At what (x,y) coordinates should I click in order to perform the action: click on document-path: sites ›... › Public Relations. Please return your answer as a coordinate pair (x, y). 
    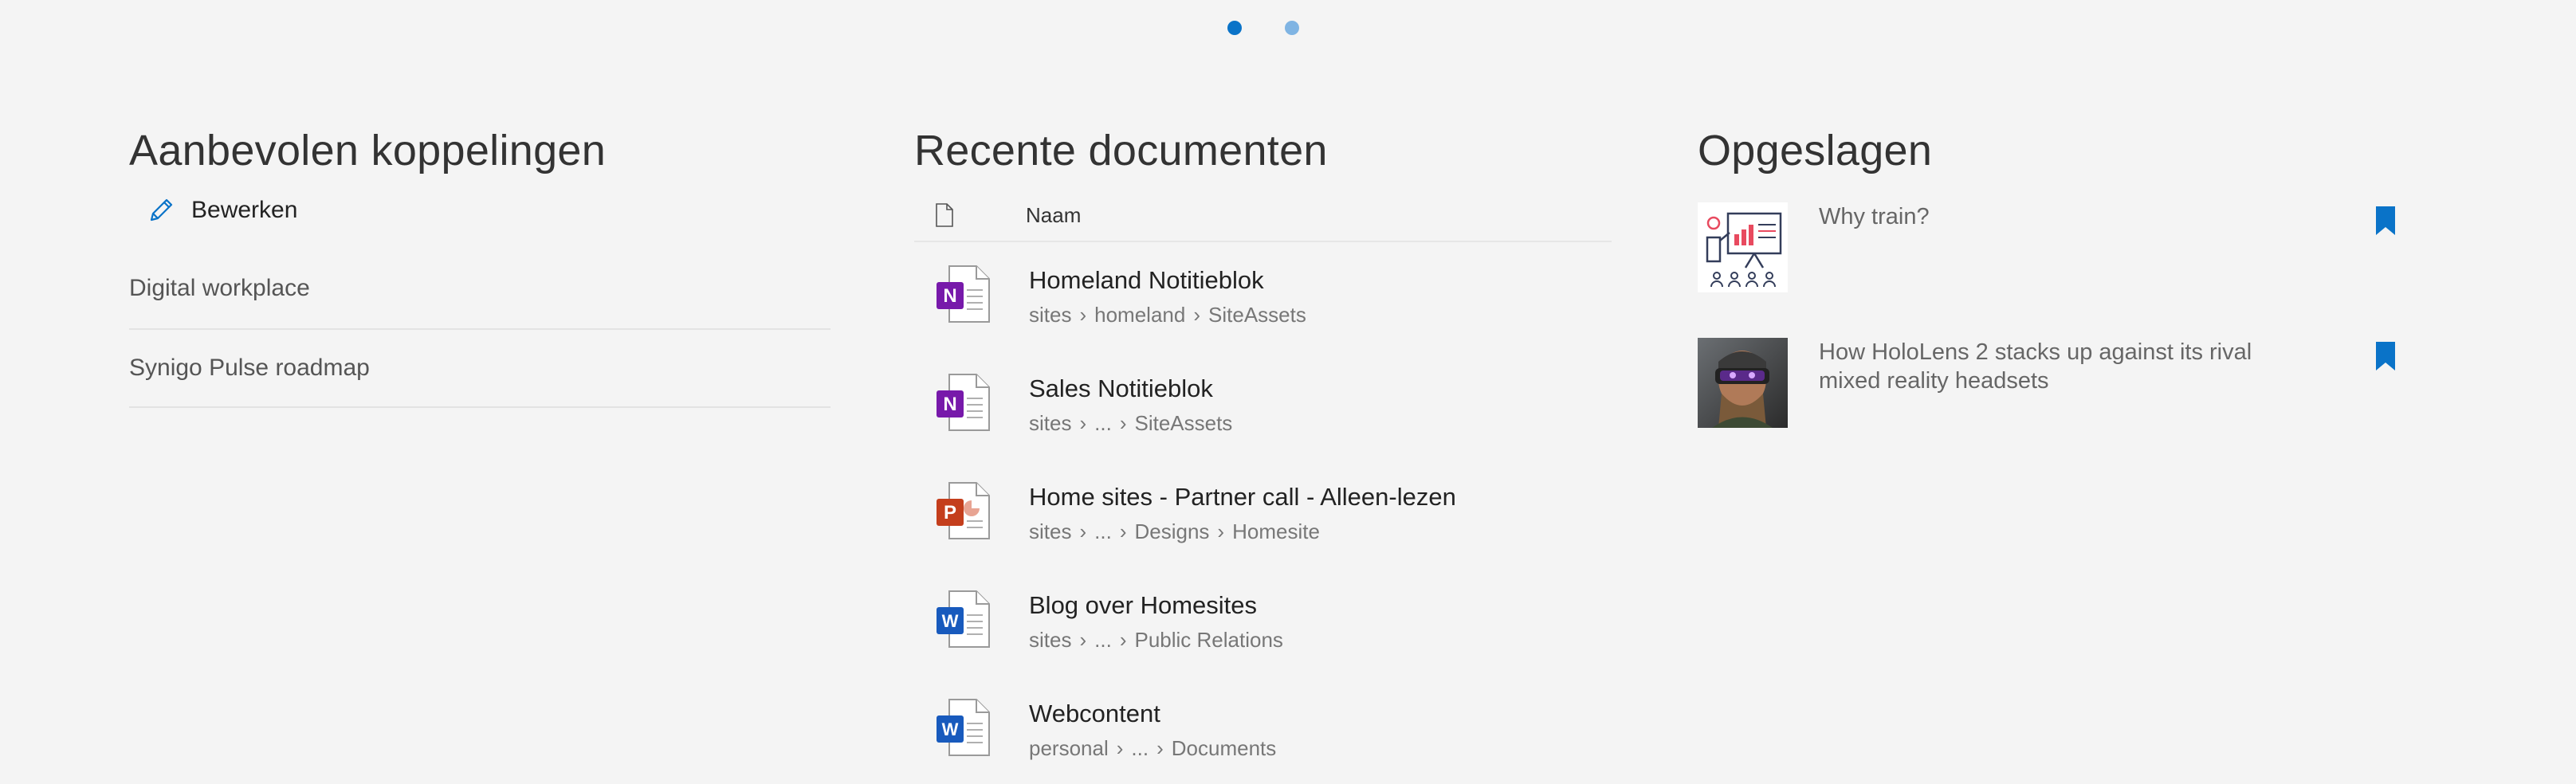
    Looking at the image, I should click on (1156, 639).